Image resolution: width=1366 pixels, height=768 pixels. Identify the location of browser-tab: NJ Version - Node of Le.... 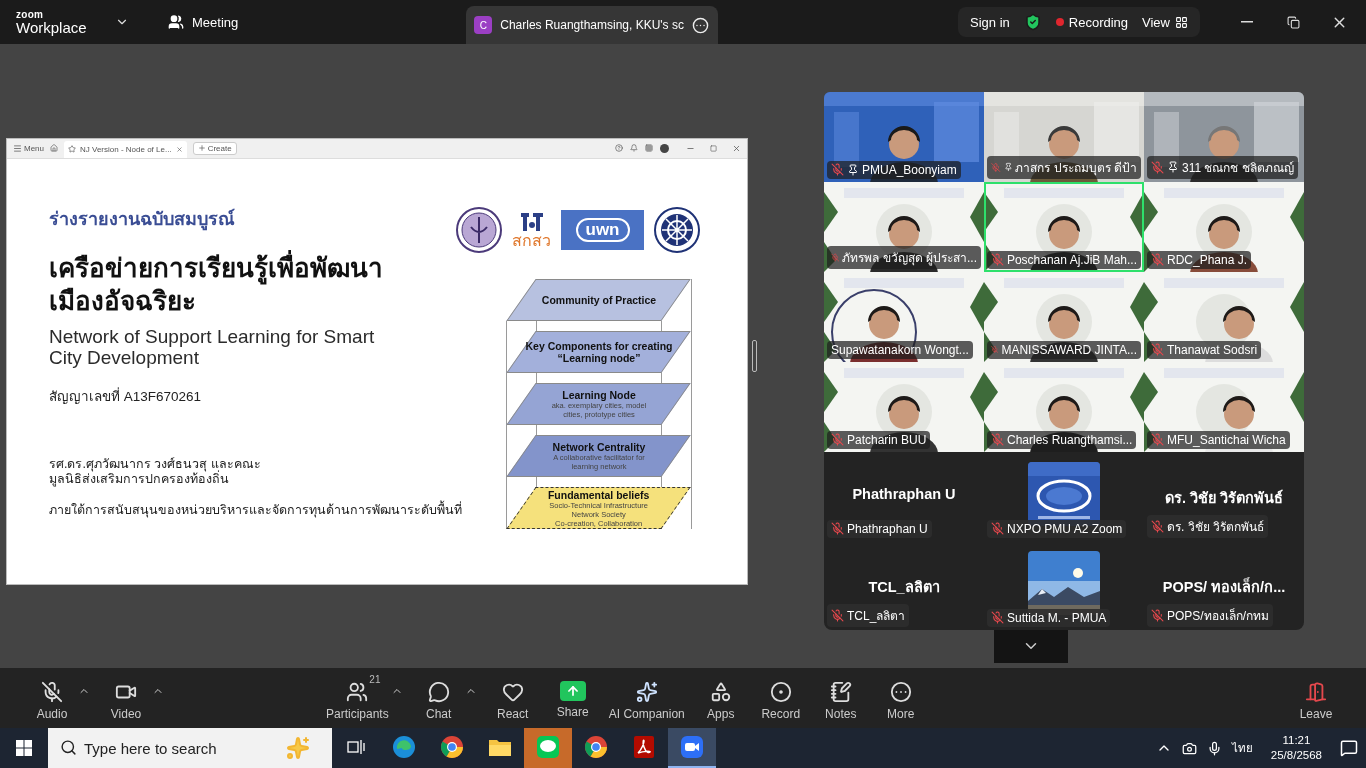
(125, 149).